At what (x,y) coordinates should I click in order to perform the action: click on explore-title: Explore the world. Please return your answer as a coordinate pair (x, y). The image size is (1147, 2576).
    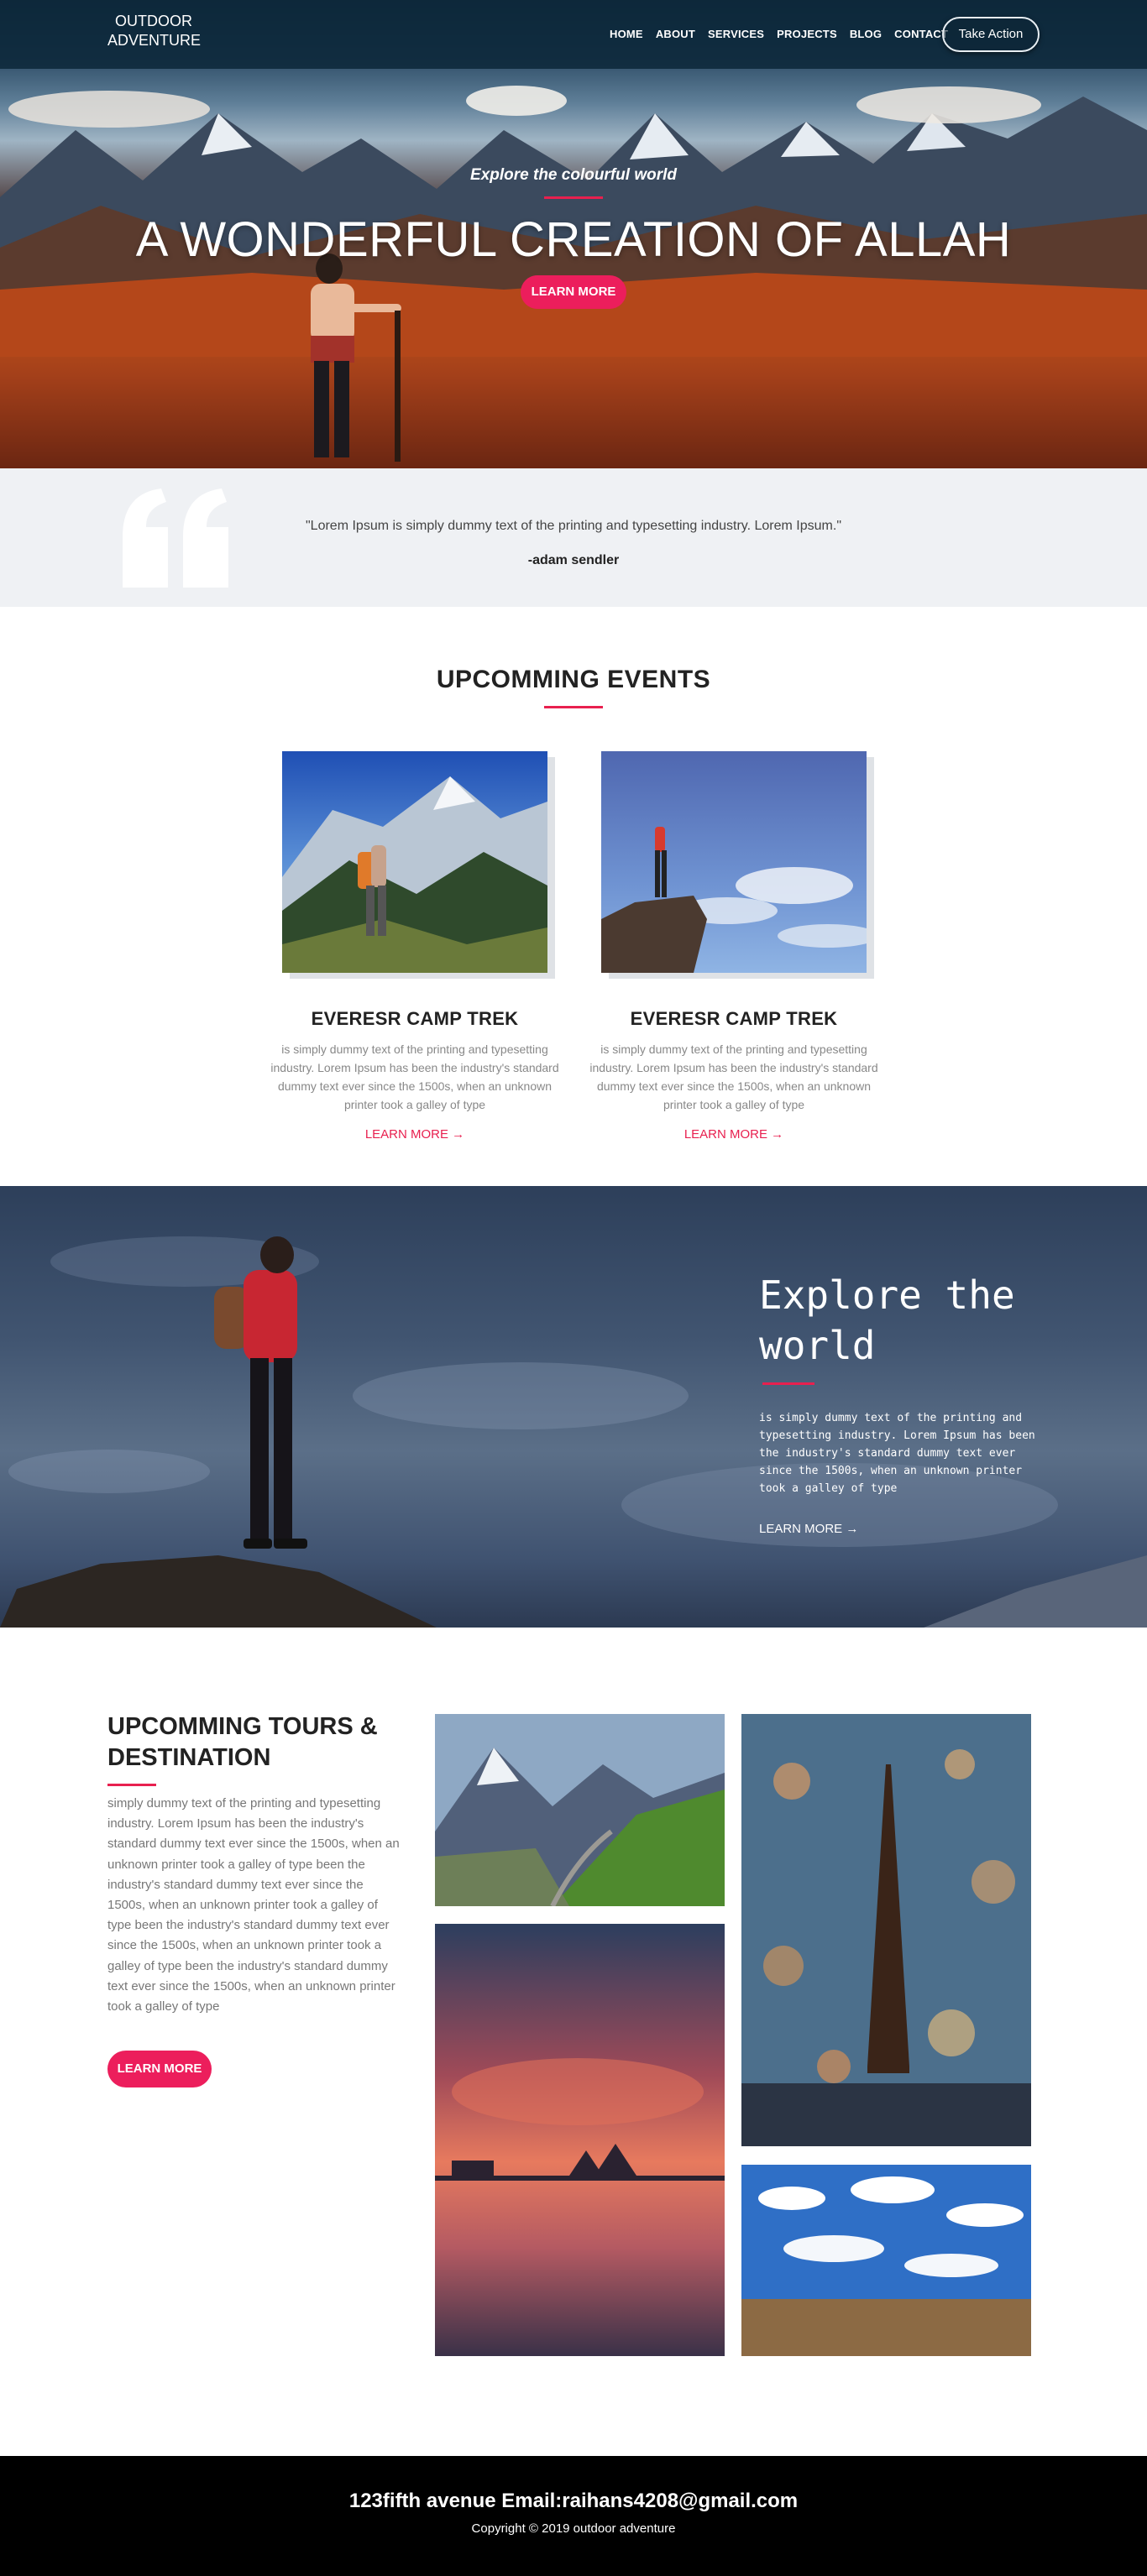
    Looking at the image, I should click on (887, 1320).